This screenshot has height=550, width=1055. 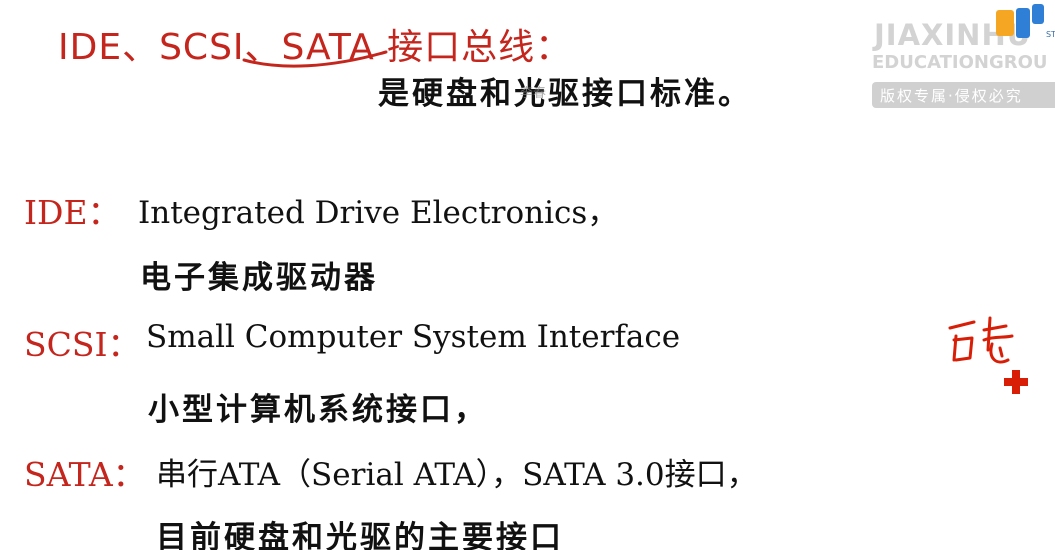 What do you see at coordinates (988, 355) in the screenshot?
I see `handwritten-logo-icon` at bounding box center [988, 355].